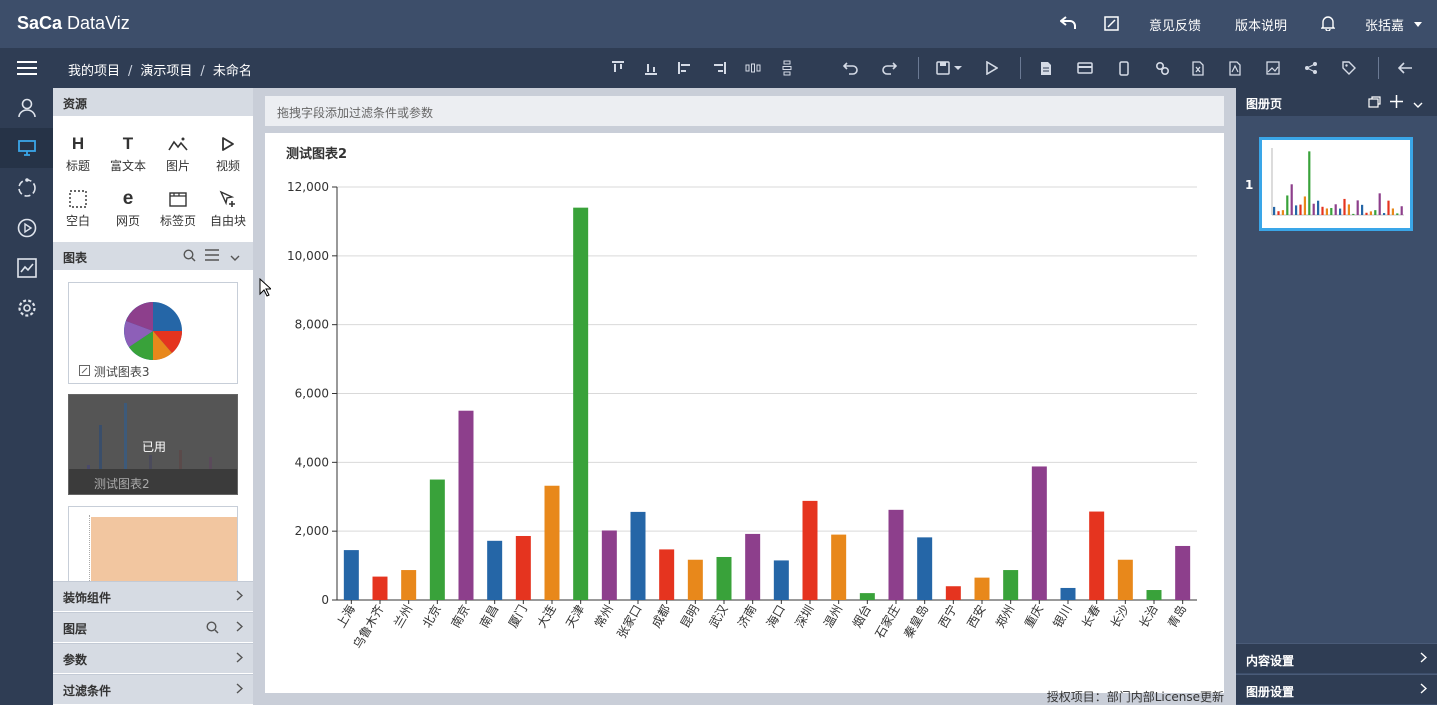  I want to click on tag-icon, so click(1349, 68).